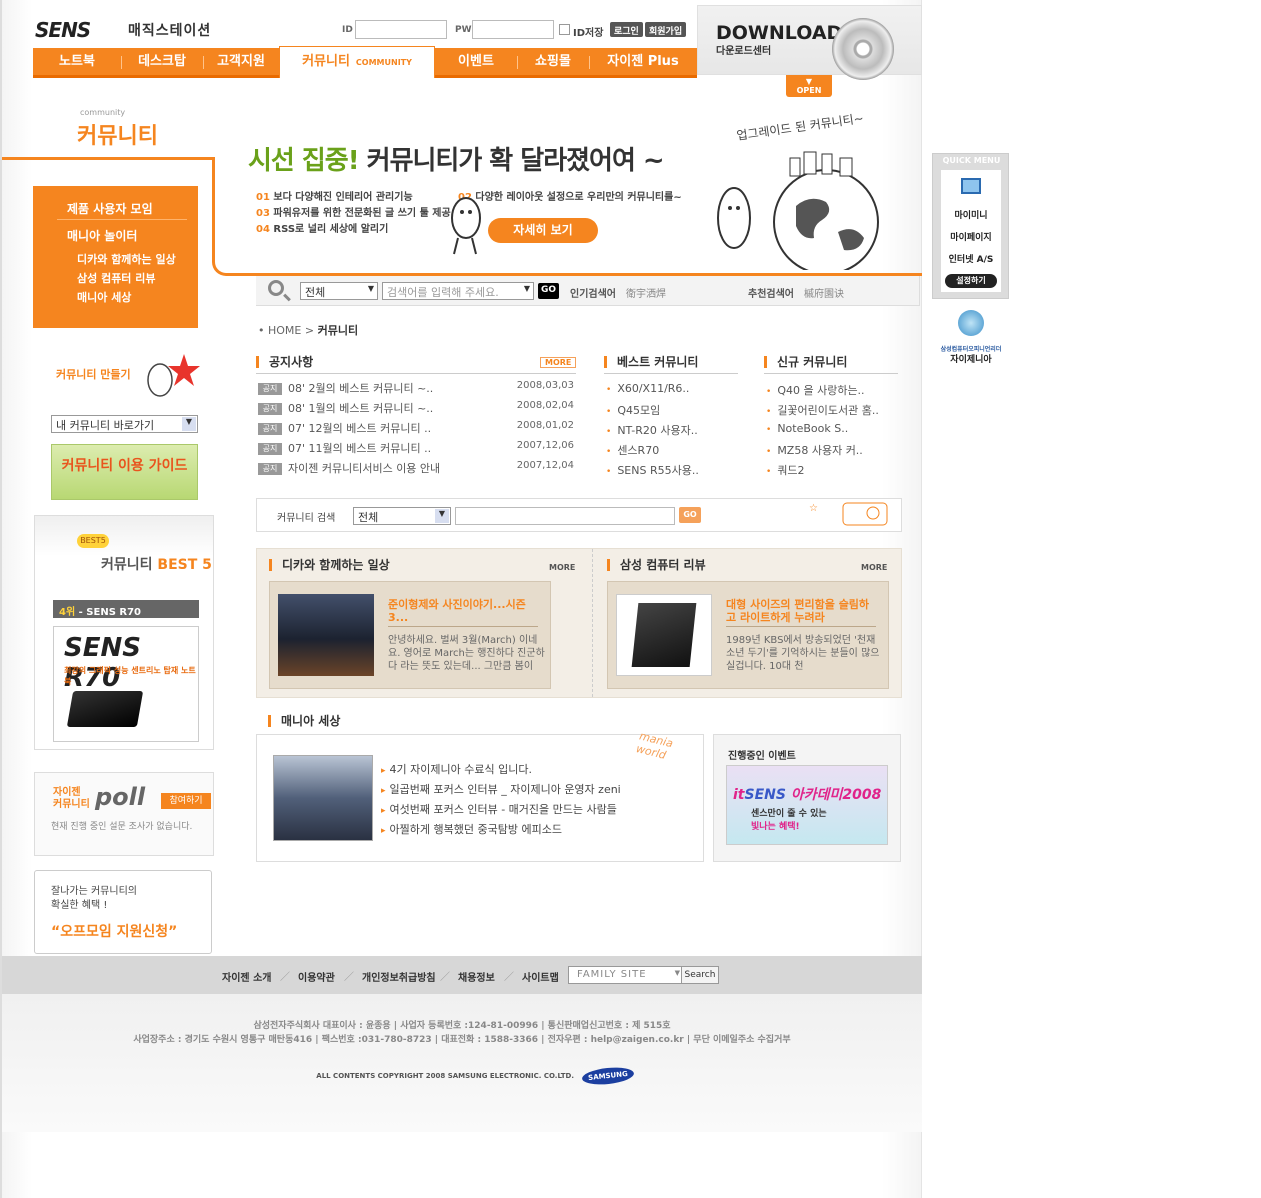  Describe the element at coordinates (471, 829) in the screenshot. I see `mania-item: 아찔하게 행복했던 중국탐방 에피소드` at that location.